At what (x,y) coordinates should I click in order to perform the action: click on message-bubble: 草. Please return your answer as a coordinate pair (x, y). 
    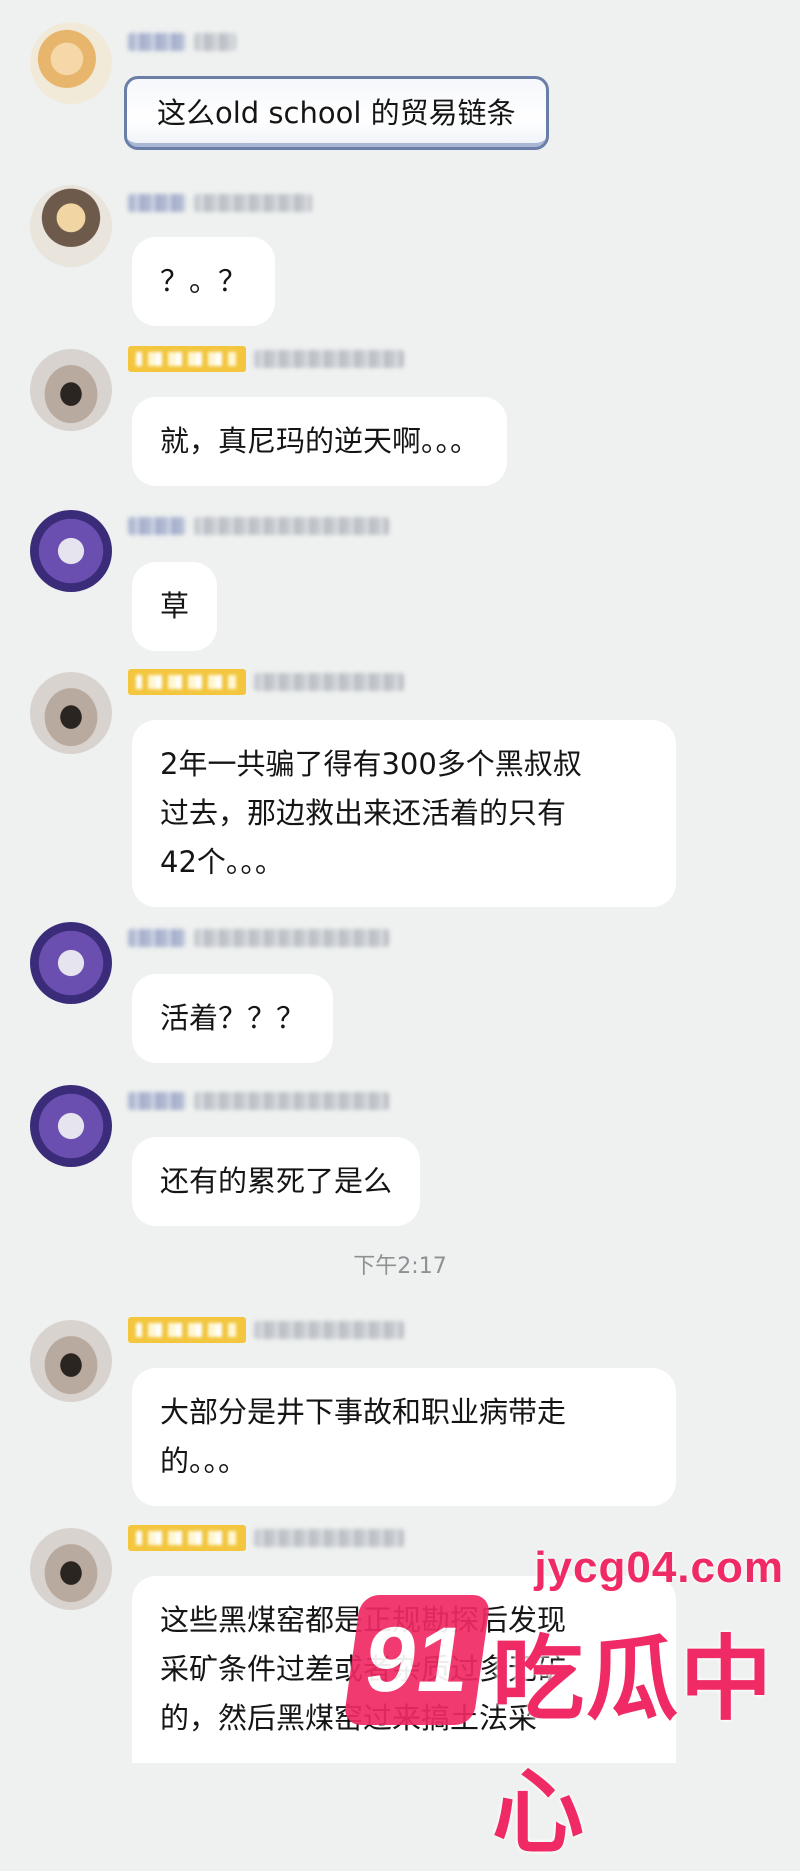
    Looking at the image, I should click on (175, 606).